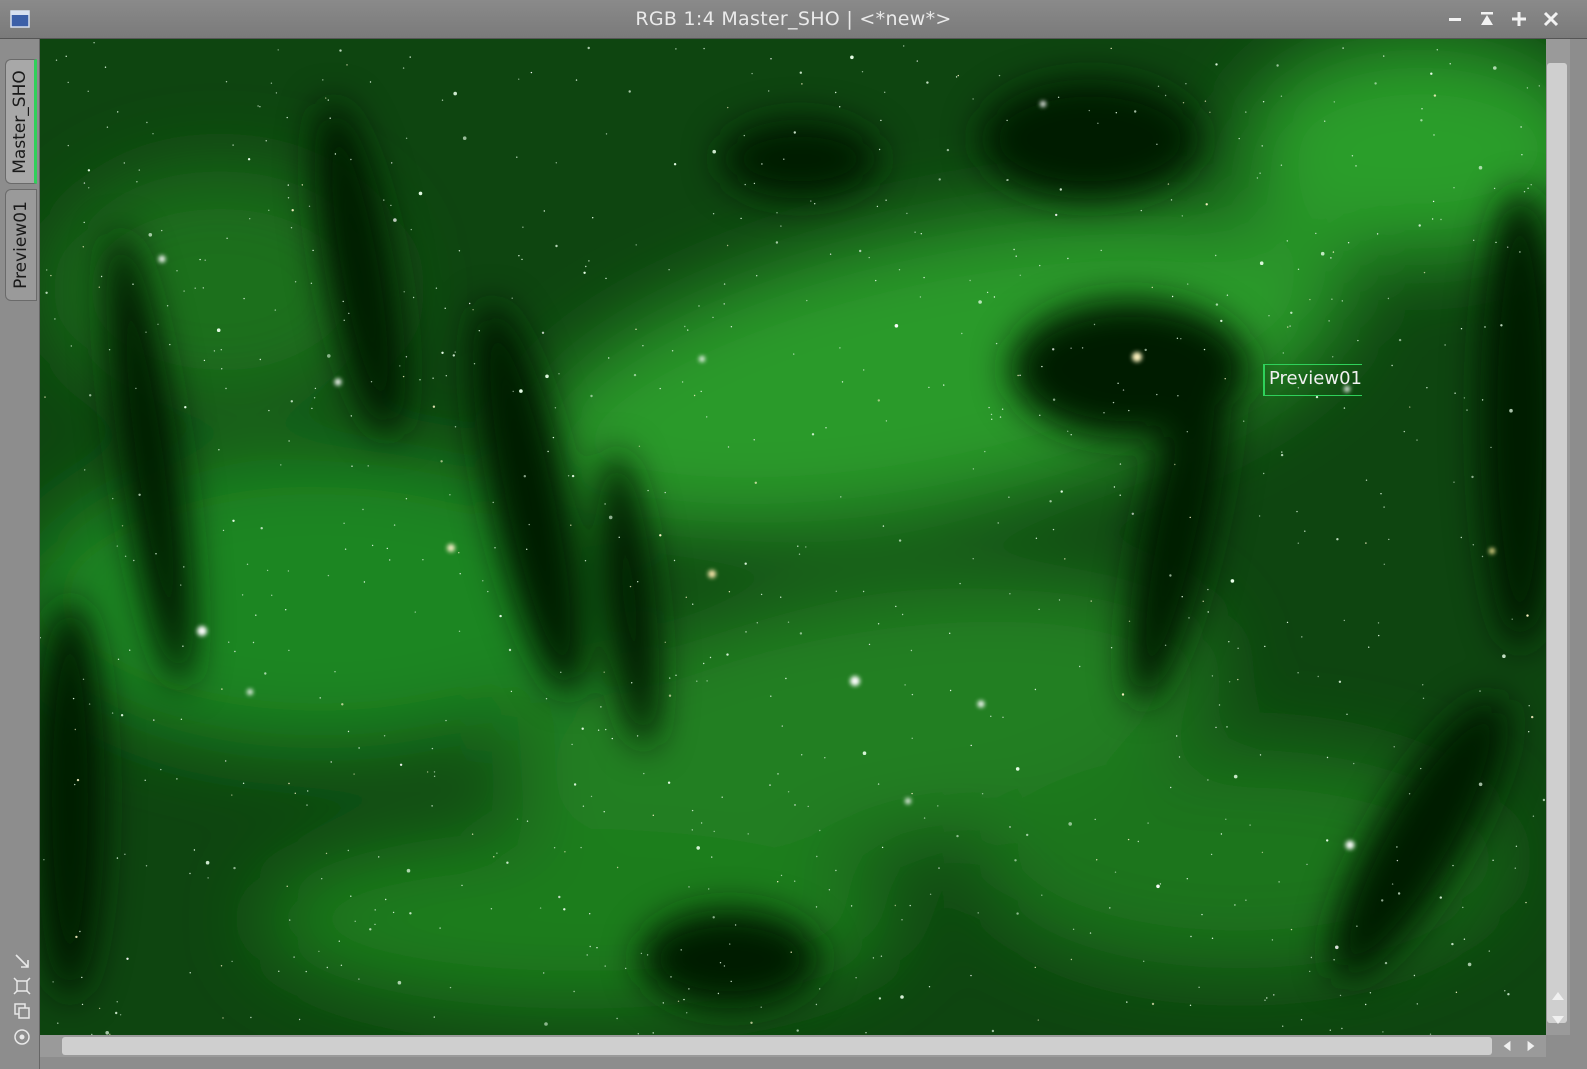  I want to click on close-button, so click(1551, 19).